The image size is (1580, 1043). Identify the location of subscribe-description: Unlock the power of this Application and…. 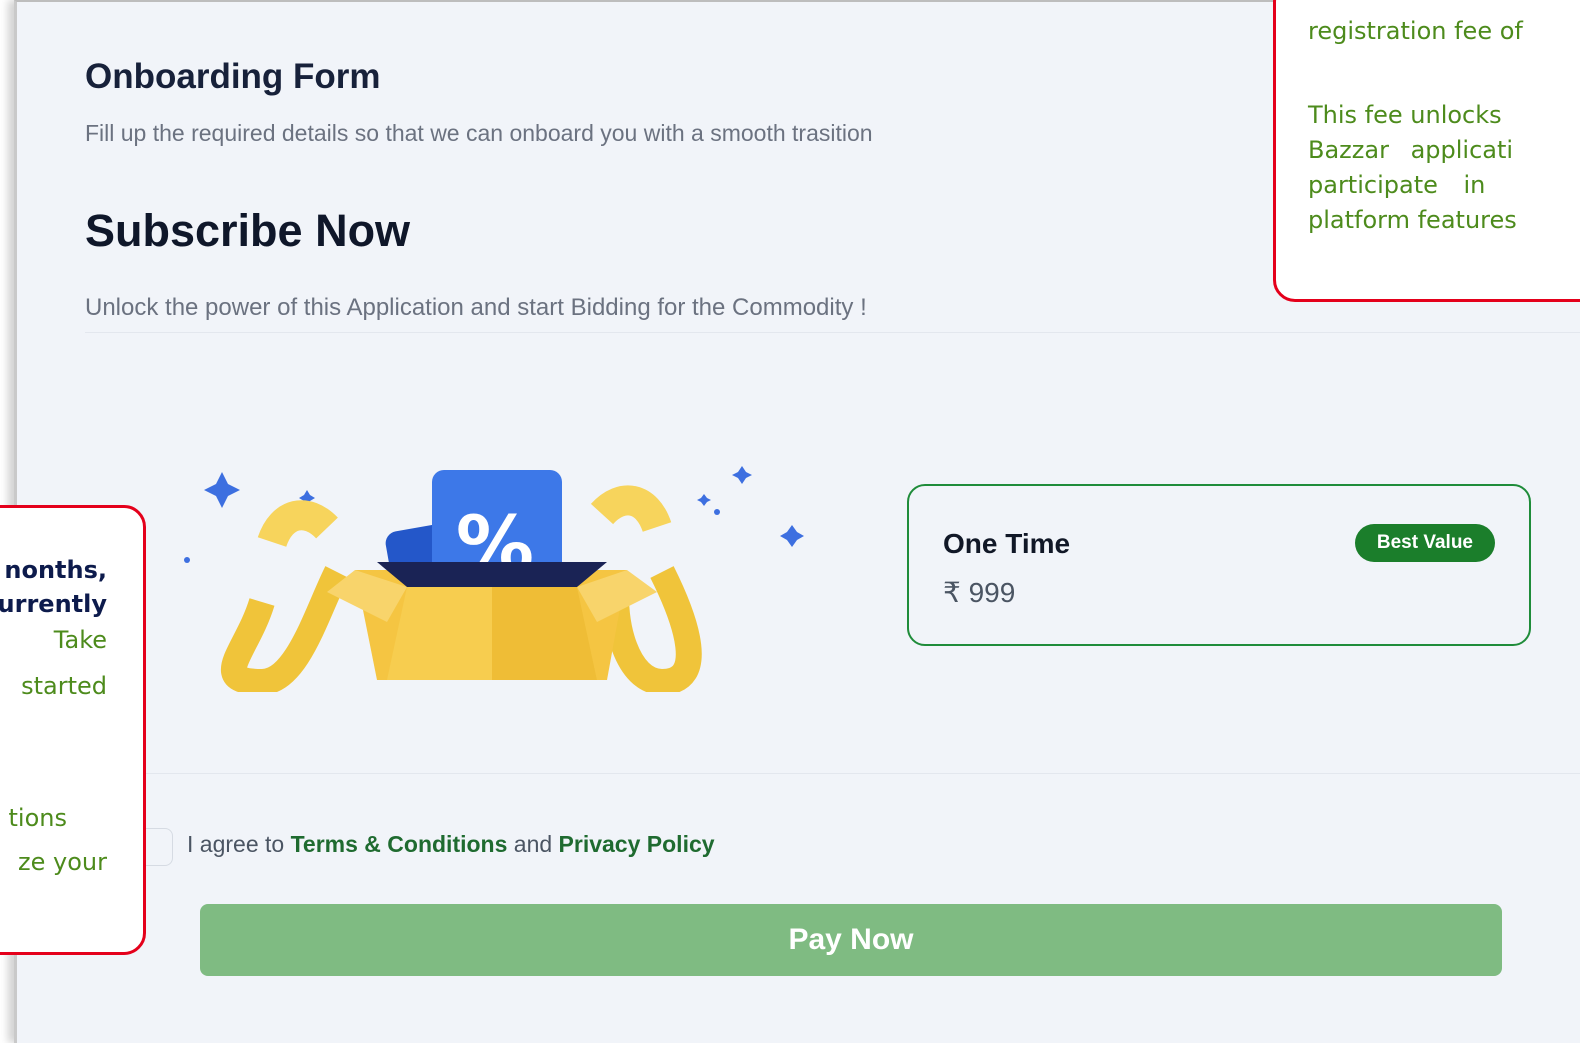
(476, 307).